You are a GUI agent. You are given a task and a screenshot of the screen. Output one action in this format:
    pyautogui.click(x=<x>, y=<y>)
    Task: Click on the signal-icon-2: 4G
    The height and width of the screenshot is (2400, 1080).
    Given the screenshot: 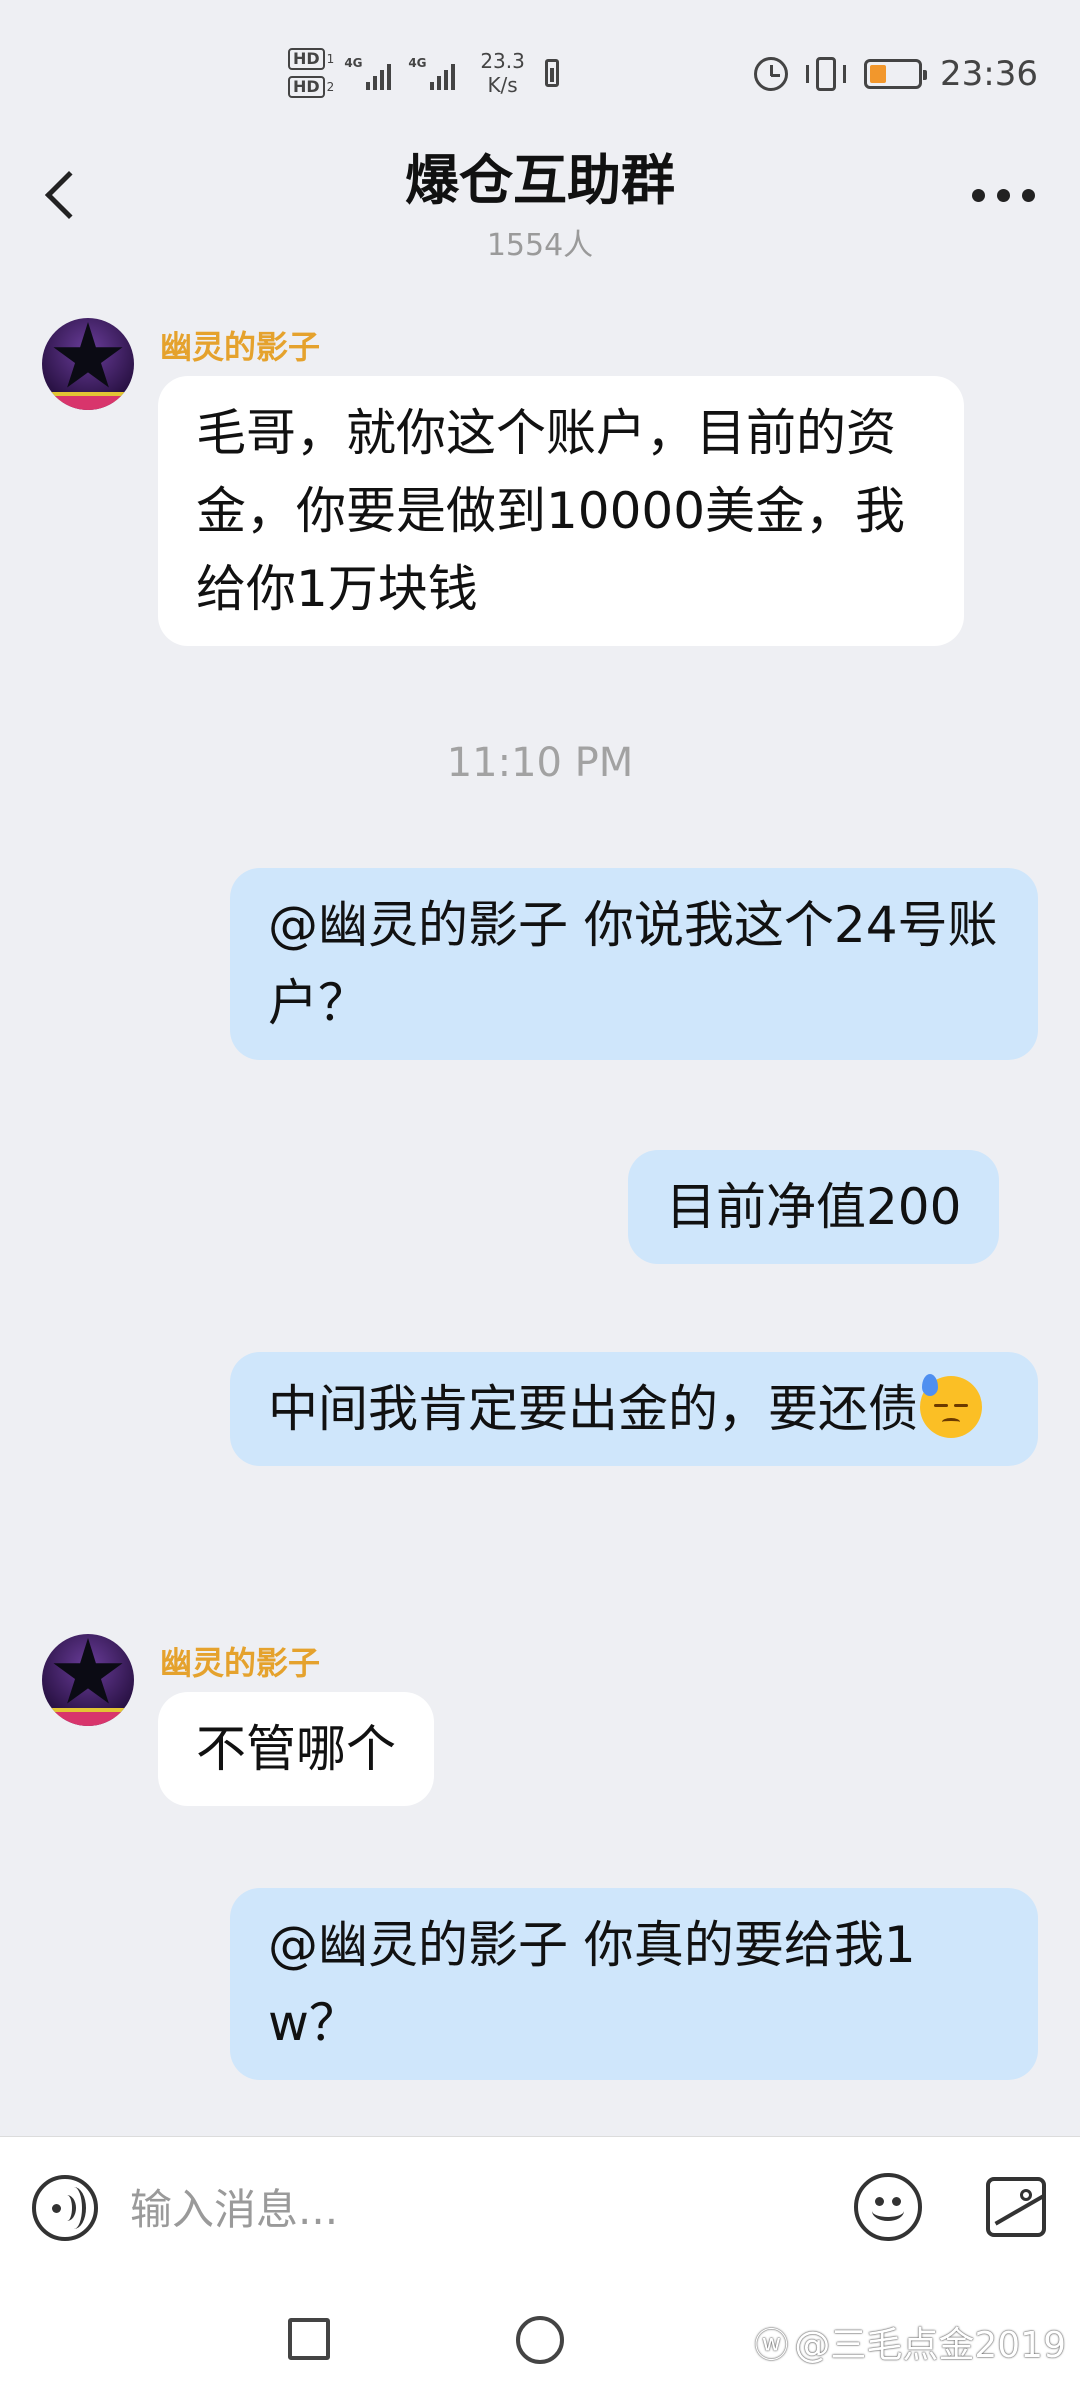 What is the action you would take?
    pyautogui.click(x=435, y=73)
    